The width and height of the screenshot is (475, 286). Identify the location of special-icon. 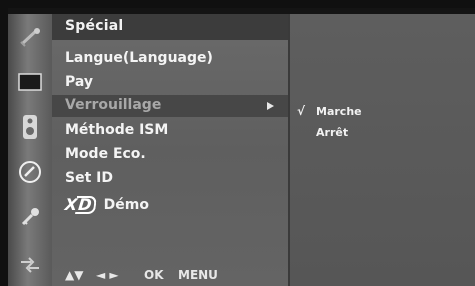
(30, 265).